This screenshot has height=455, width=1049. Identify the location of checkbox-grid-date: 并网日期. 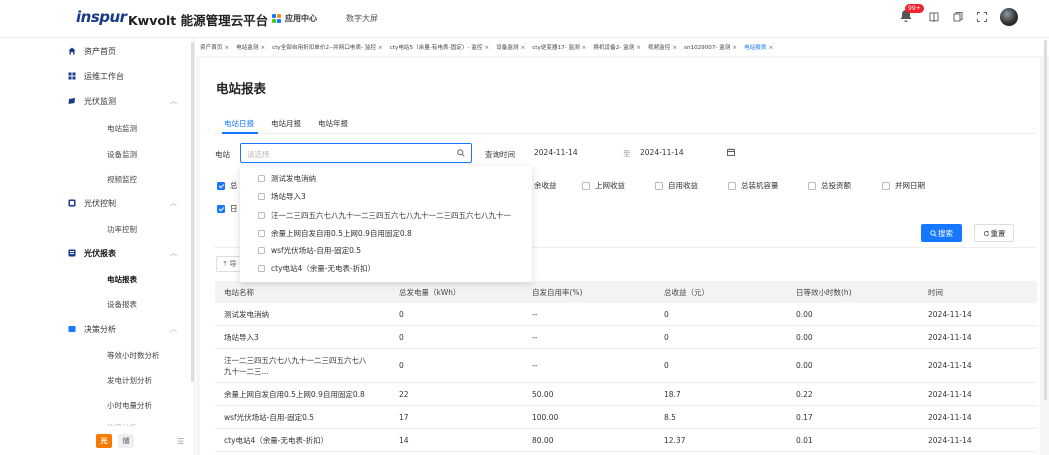
(903, 185).